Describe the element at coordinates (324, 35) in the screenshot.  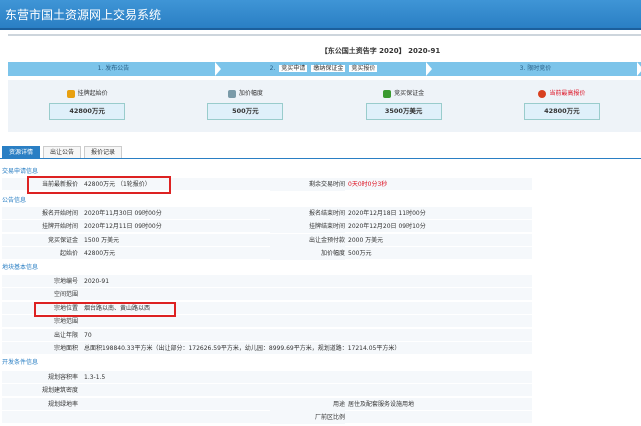
I see `divider` at that location.